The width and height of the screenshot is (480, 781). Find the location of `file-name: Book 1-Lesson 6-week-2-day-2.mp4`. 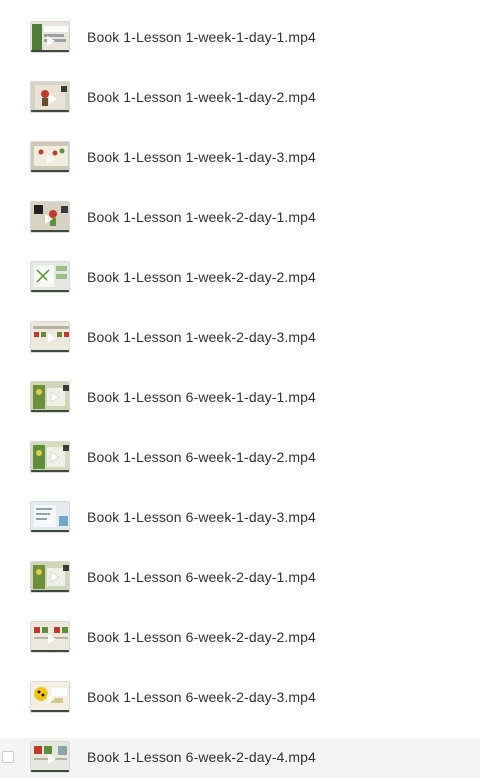

file-name: Book 1-Lesson 6-week-2-day-2.mp4 is located at coordinates (201, 637).